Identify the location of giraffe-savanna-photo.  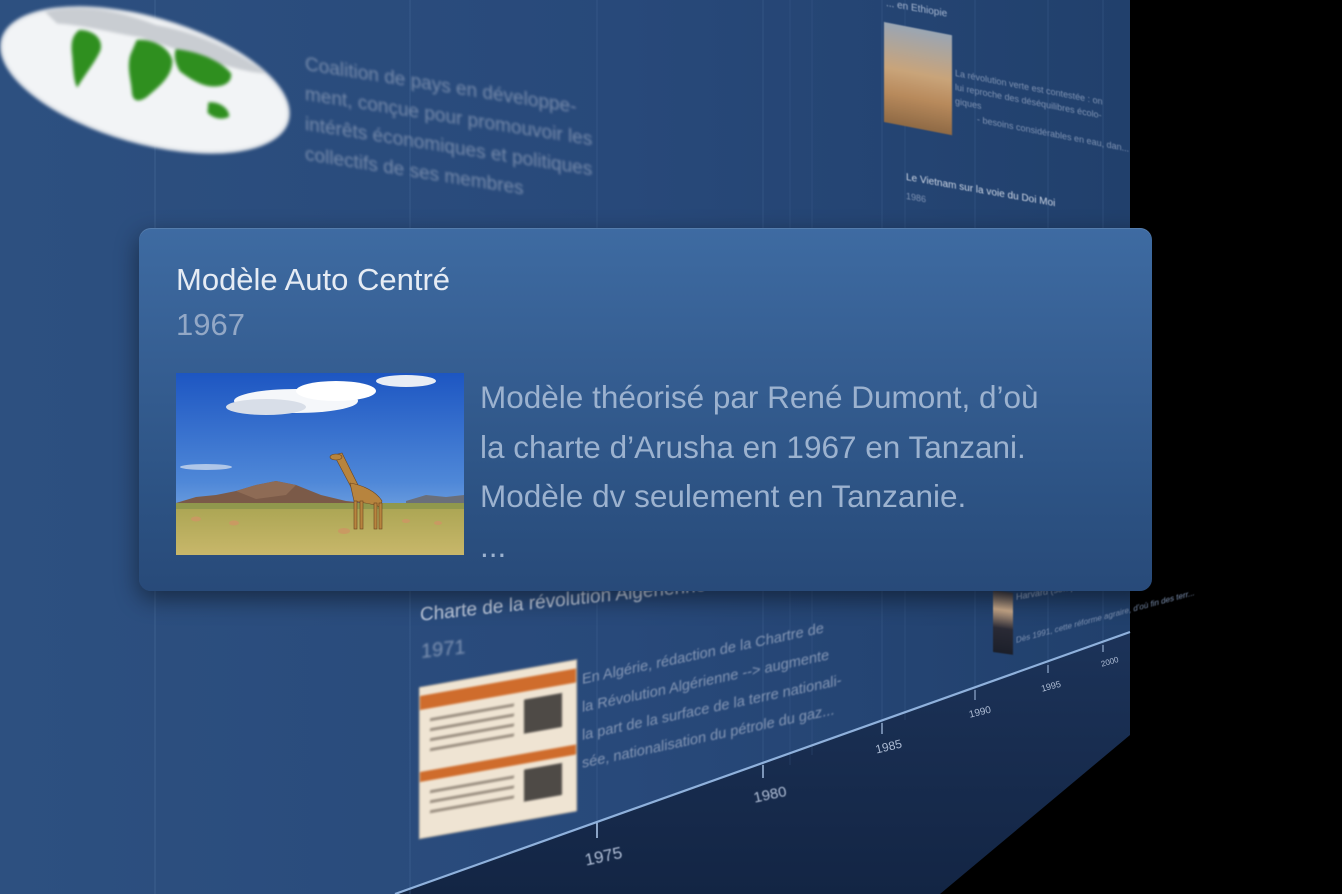
(320, 464).